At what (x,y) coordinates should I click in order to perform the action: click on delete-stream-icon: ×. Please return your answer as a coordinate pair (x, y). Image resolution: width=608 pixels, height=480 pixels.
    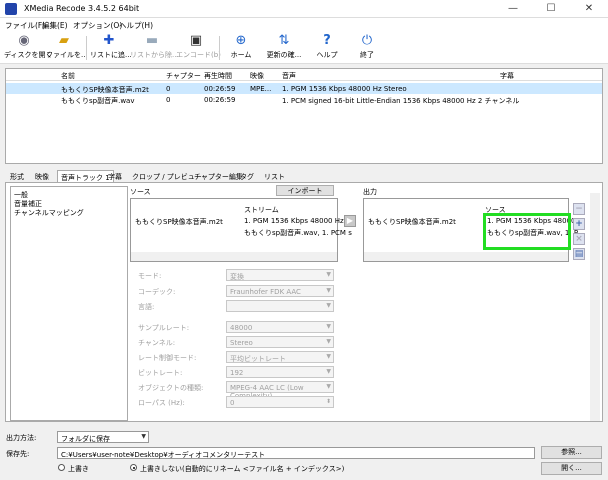
    Looking at the image, I should click on (579, 239).